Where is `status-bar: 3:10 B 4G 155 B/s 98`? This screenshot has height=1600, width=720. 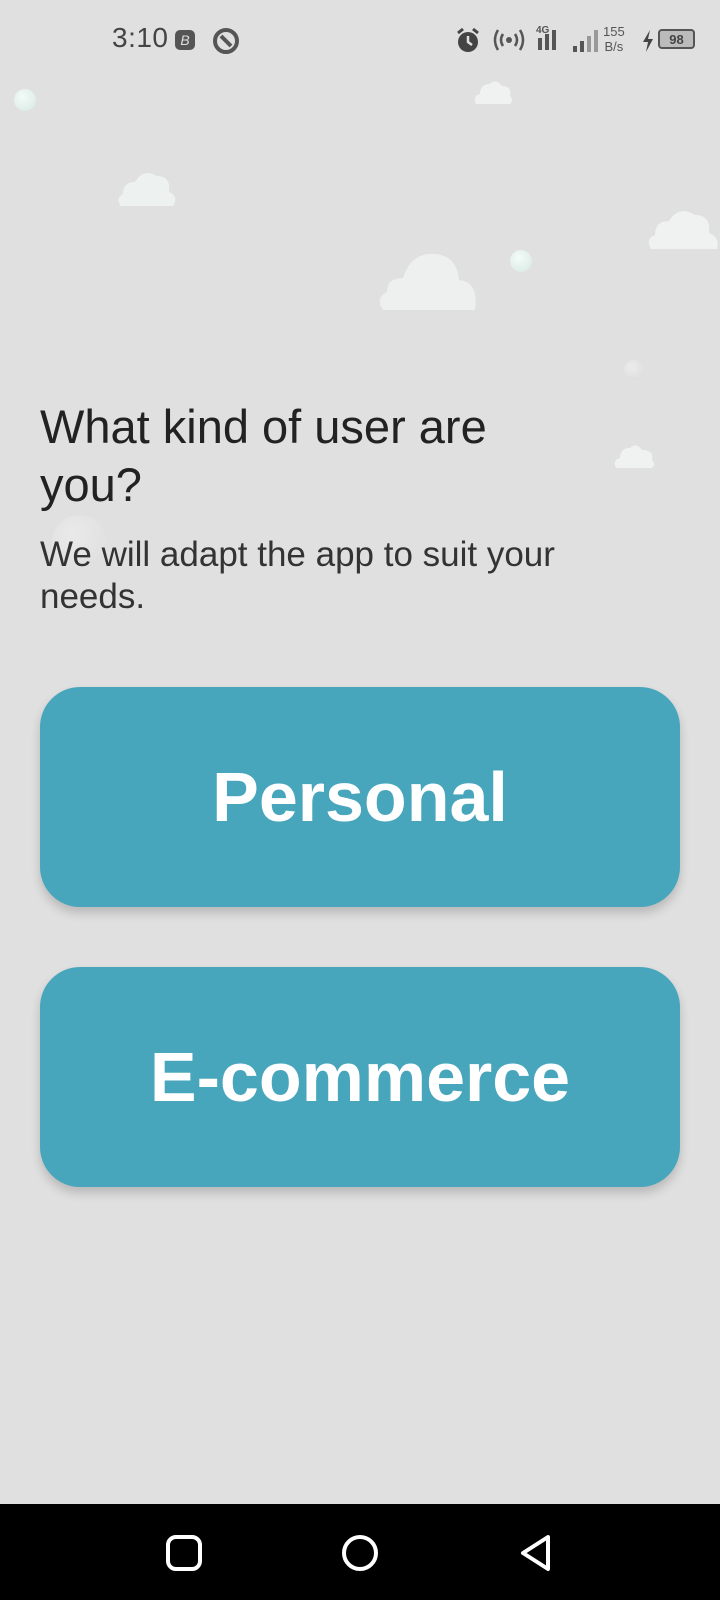 status-bar: 3:10 B 4G 155 B/s 98 is located at coordinates (360, 40).